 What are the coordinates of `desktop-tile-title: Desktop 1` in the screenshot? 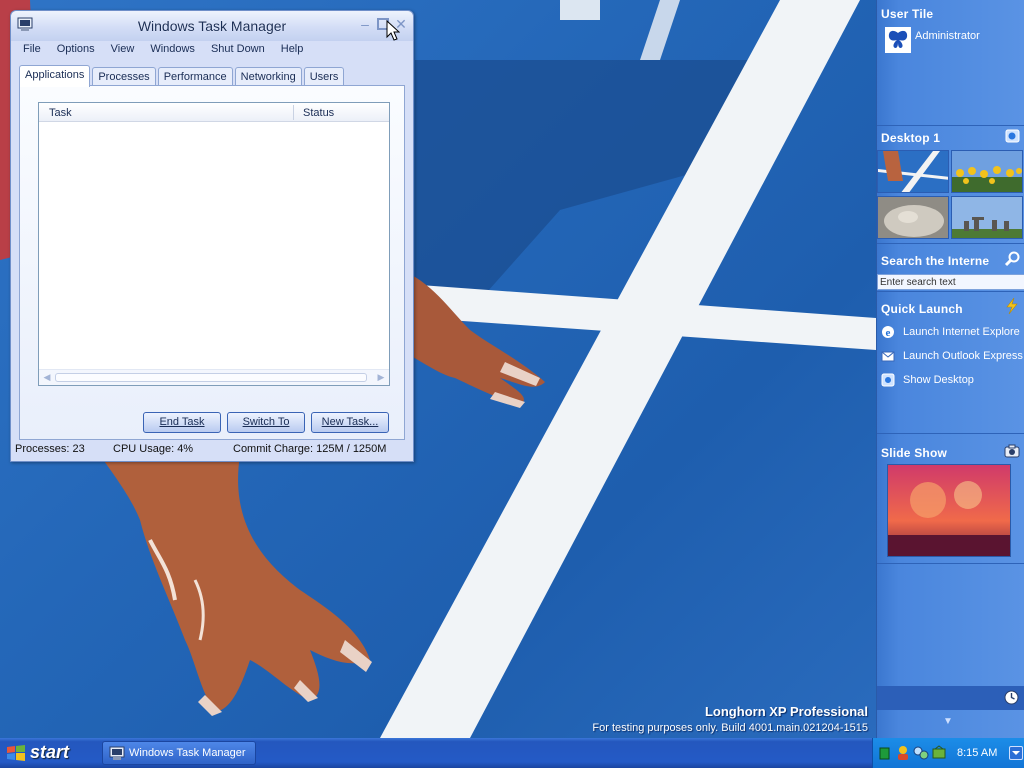 It's located at (911, 138).